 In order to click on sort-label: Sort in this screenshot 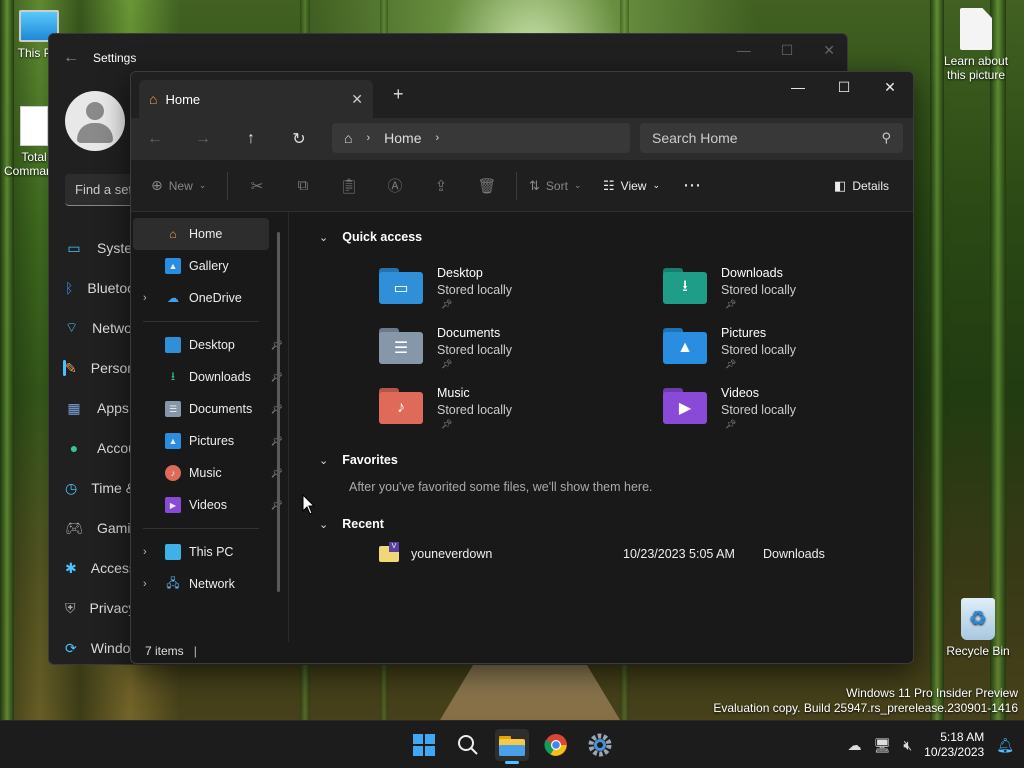, I will do `click(556, 185)`.